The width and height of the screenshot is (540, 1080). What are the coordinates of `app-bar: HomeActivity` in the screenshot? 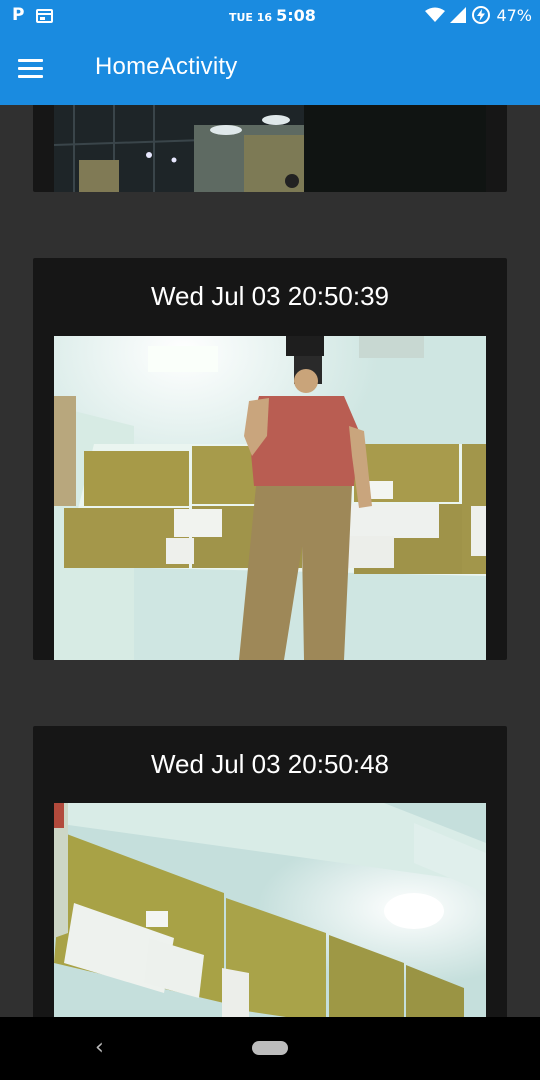 It's located at (270, 68).